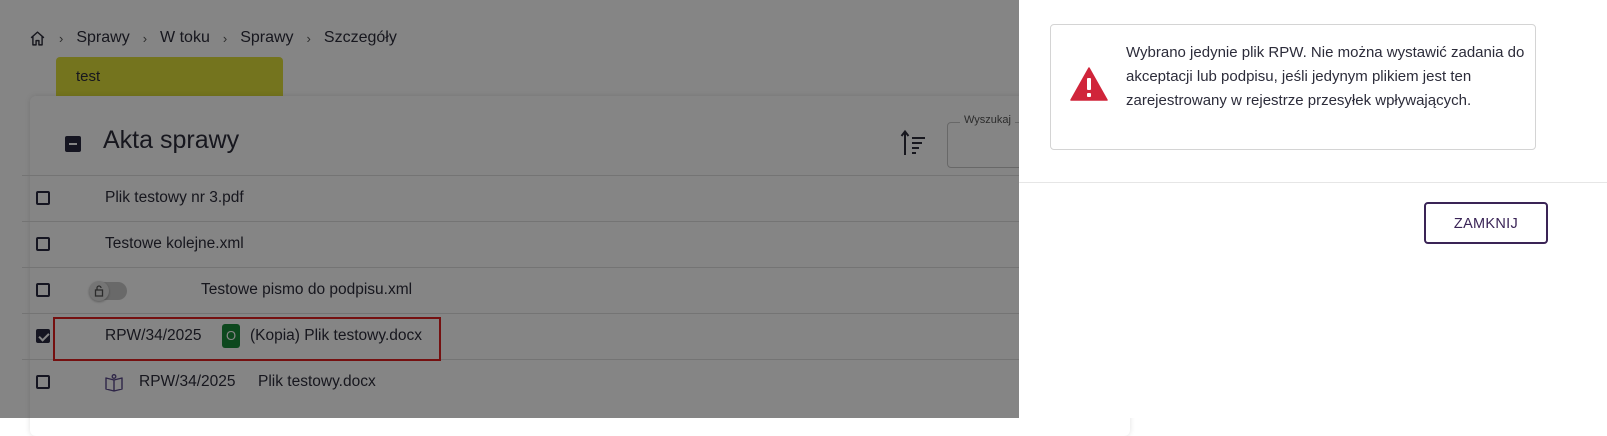  Describe the element at coordinates (1089, 84) in the screenshot. I see `warning-icon` at that location.